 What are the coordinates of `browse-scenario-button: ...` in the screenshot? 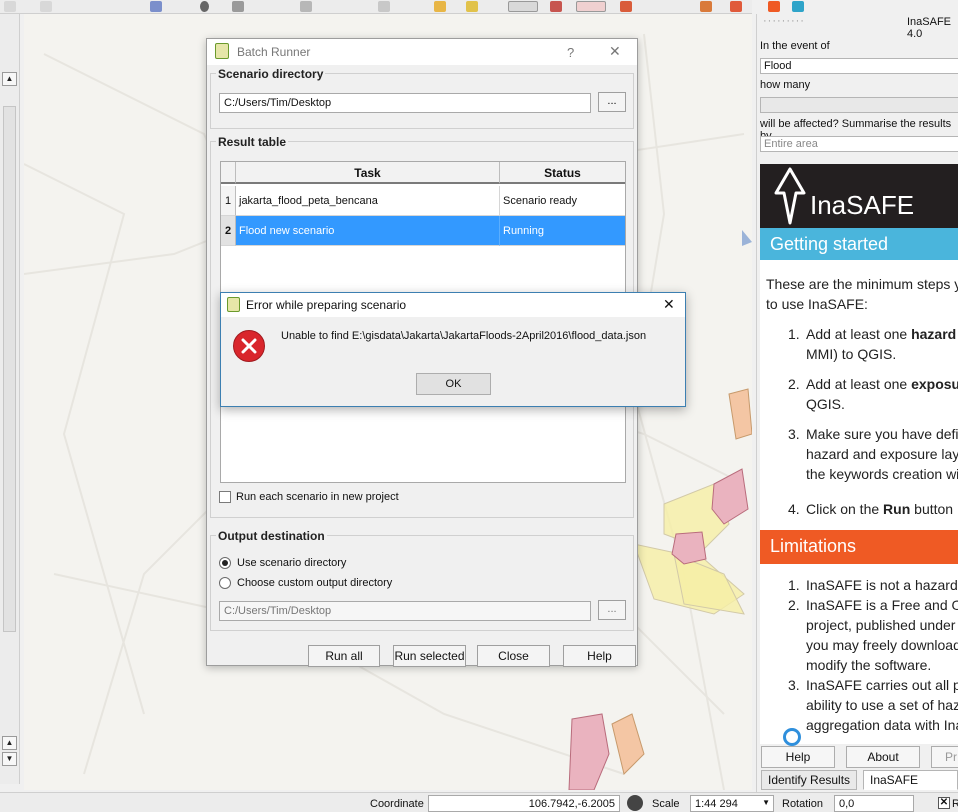 It's located at (612, 102).